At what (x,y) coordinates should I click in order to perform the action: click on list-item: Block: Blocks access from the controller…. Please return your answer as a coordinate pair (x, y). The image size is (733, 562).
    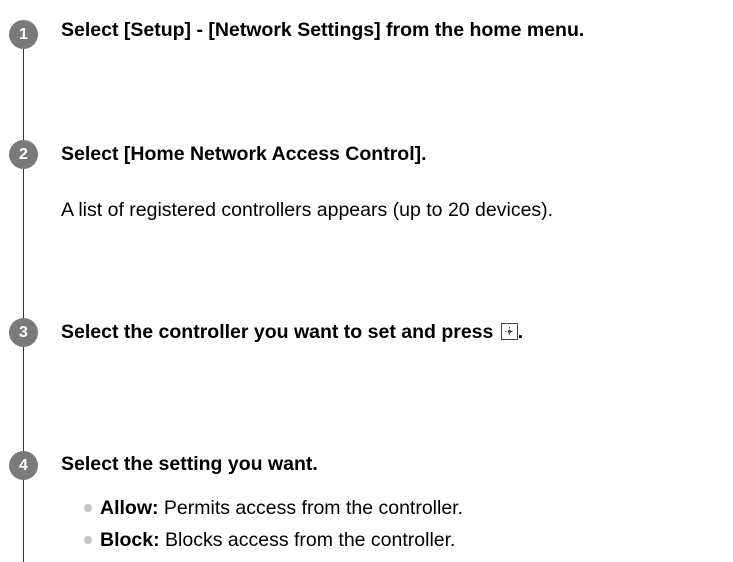
    Looking at the image, I should click on (273, 544).